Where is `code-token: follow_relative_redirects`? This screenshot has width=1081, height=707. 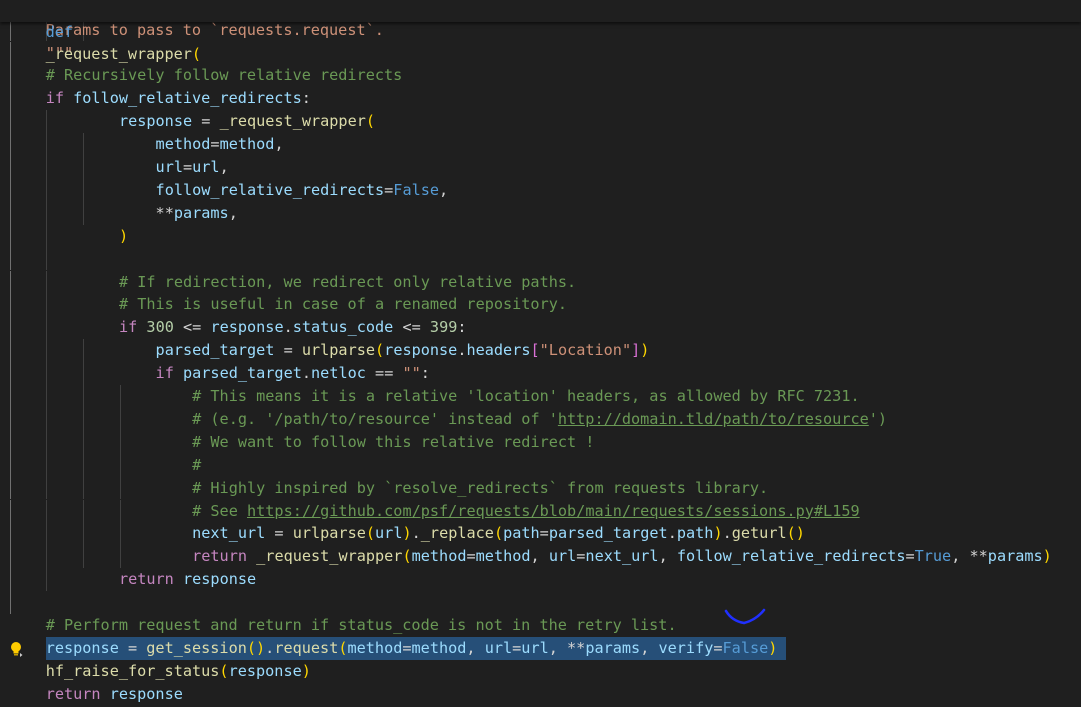
code-token: follow_relative_redirects is located at coordinates (791, 556).